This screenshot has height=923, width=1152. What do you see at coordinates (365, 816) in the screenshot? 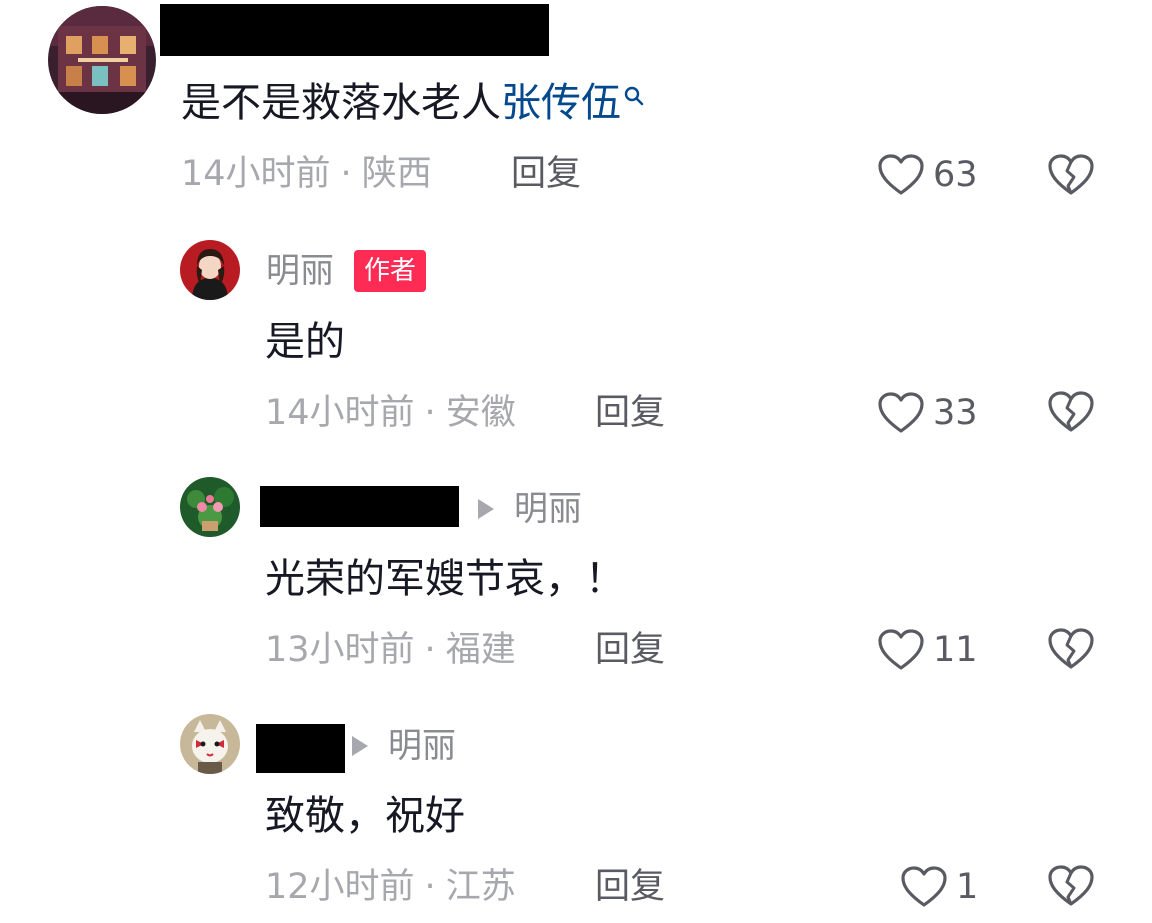
I see `reply-text: 致敬，祝好` at bounding box center [365, 816].